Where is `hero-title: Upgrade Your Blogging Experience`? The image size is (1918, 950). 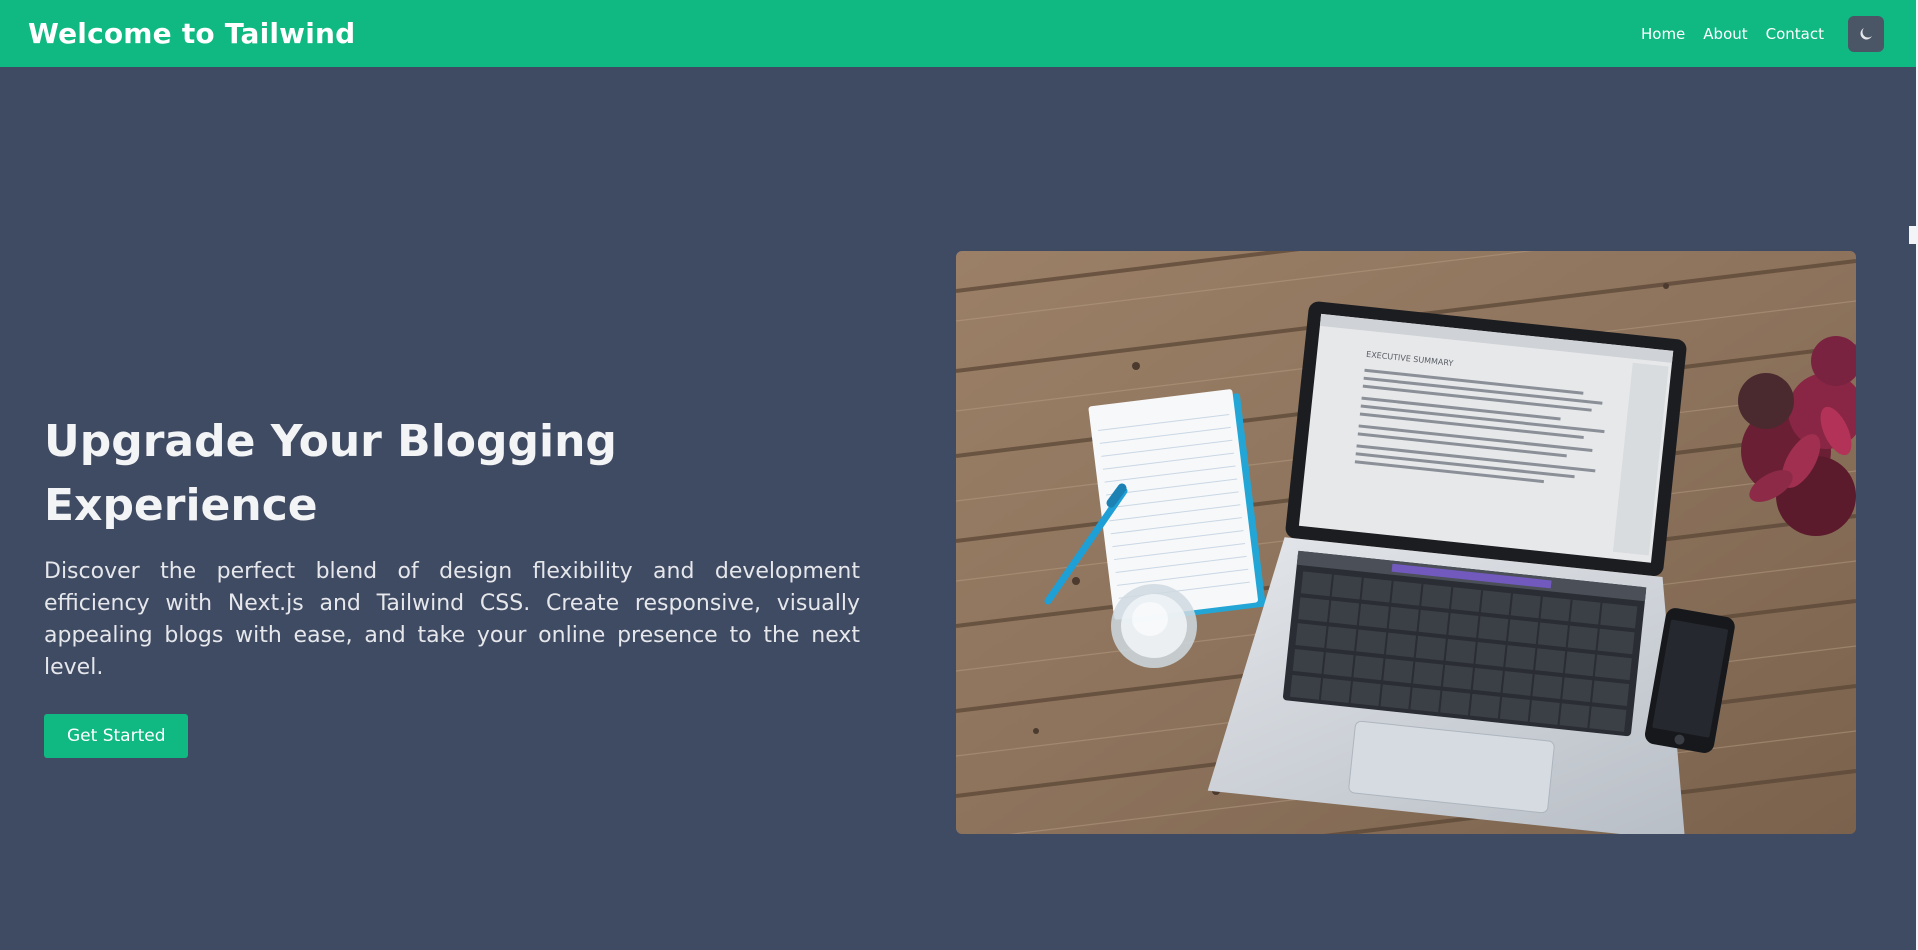
hero-title: Upgrade Your Blogging Experience is located at coordinates (330, 473).